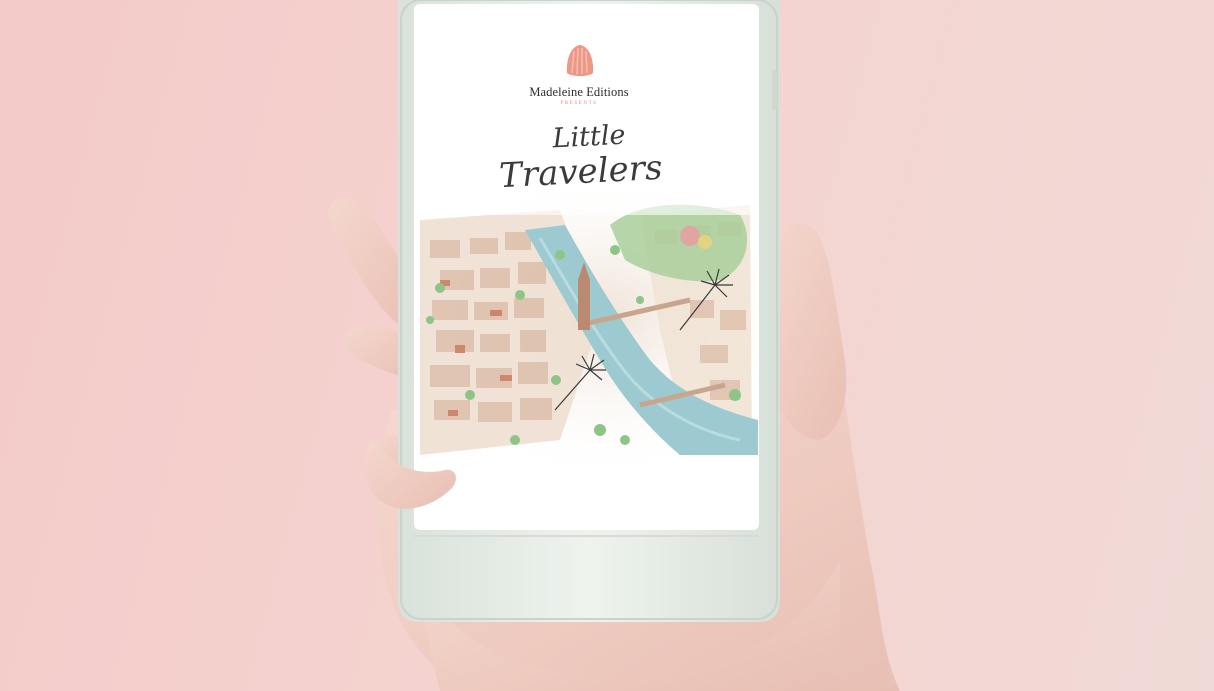 The height and width of the screenshot is (691, 1214). Describe the element at coordinates (581, 172) in the screenshot. I see `app-title-line2: Travelers` at that location.